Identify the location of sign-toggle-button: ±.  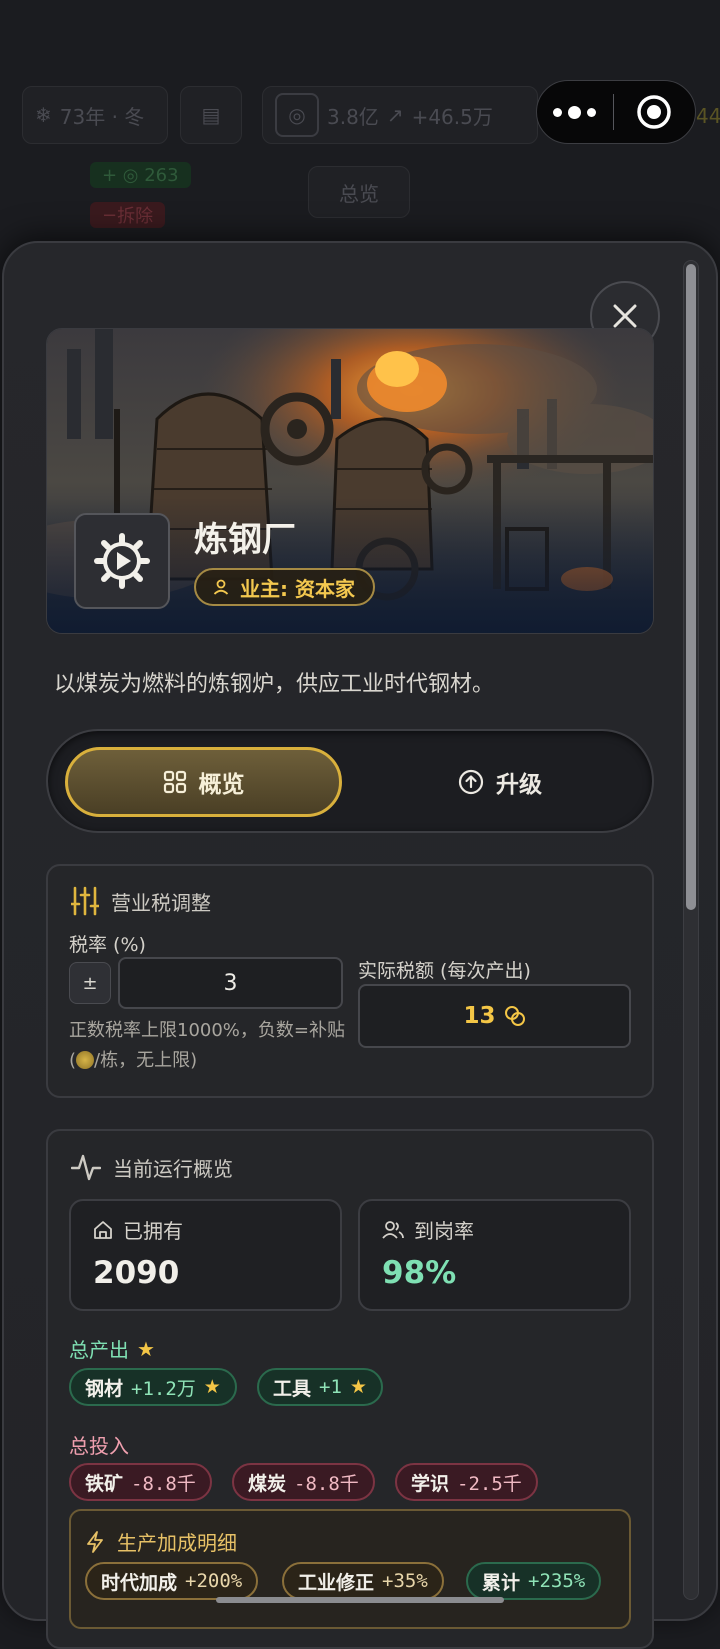
(90, 983).